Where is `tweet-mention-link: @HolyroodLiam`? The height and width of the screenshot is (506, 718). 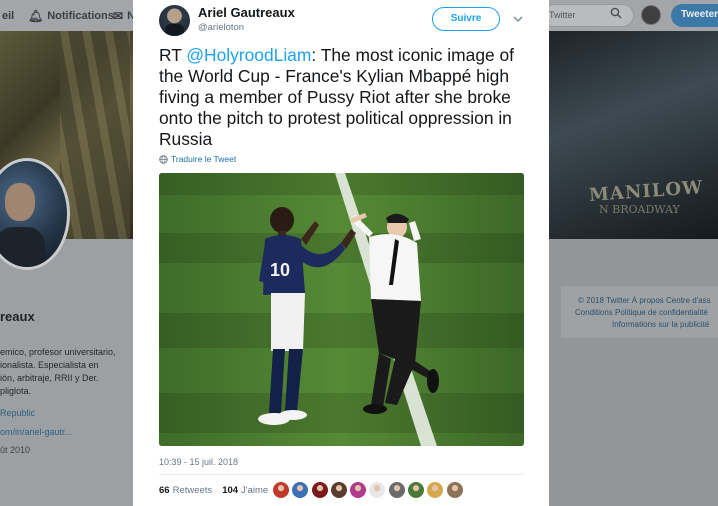 tweet-mention-link: @HolyroodLiam is located at coordinates (248, 55).